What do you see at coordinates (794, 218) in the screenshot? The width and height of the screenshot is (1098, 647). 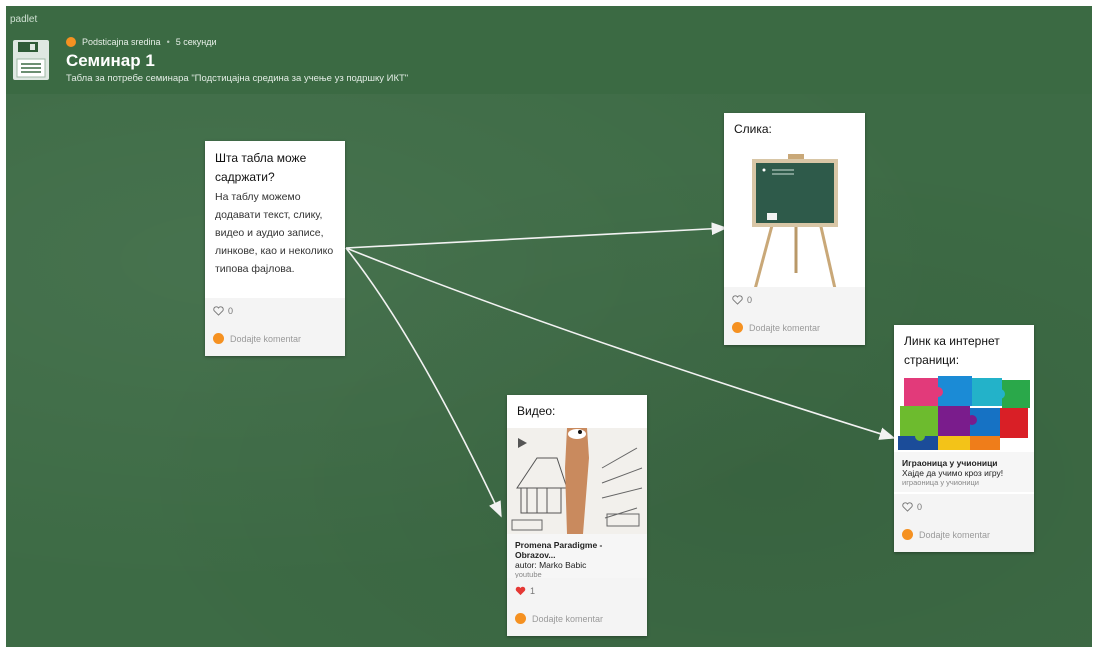 I see `chalkboard-easel-image` at bounding box center [794, 218].